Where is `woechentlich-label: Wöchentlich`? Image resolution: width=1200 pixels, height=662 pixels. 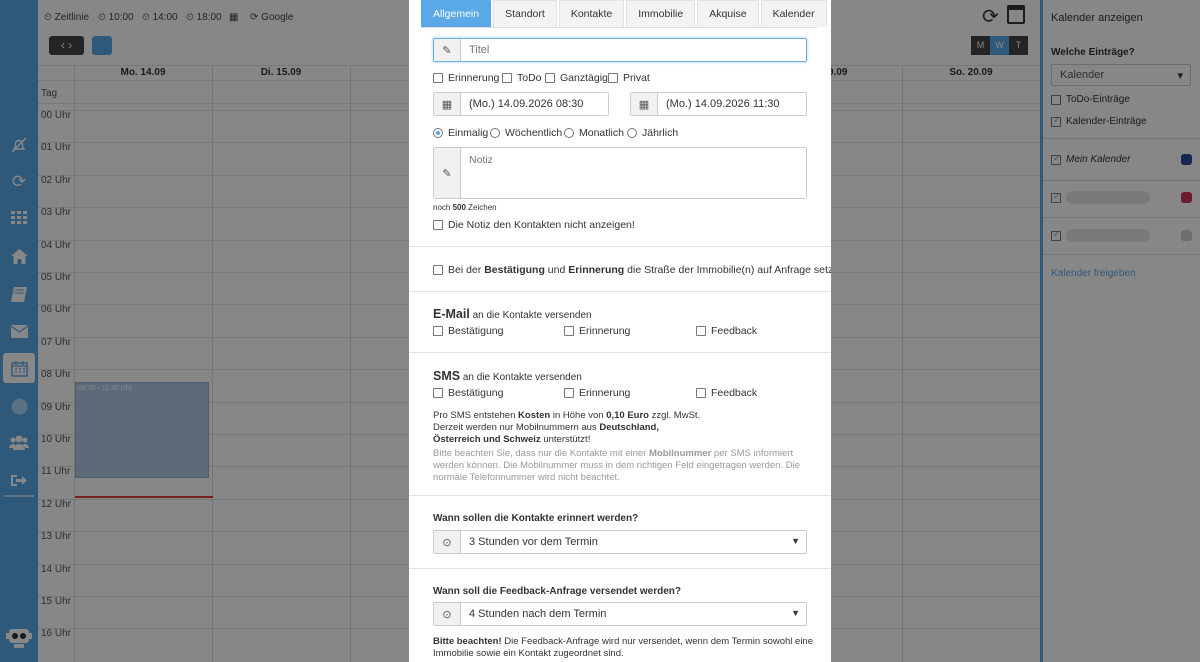 woechentlich-label: Wöchentlich is located at coordinates (534, 133).